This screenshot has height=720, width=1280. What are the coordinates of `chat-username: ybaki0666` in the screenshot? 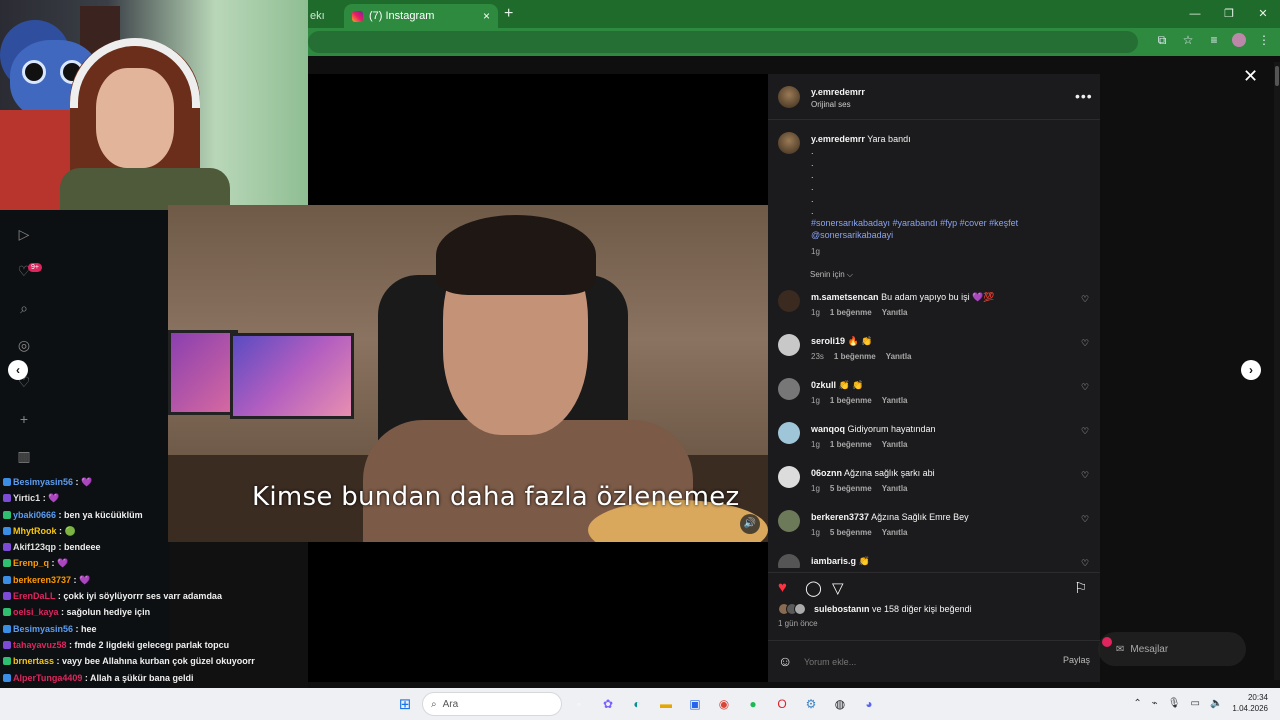 It's located at (34, 515).